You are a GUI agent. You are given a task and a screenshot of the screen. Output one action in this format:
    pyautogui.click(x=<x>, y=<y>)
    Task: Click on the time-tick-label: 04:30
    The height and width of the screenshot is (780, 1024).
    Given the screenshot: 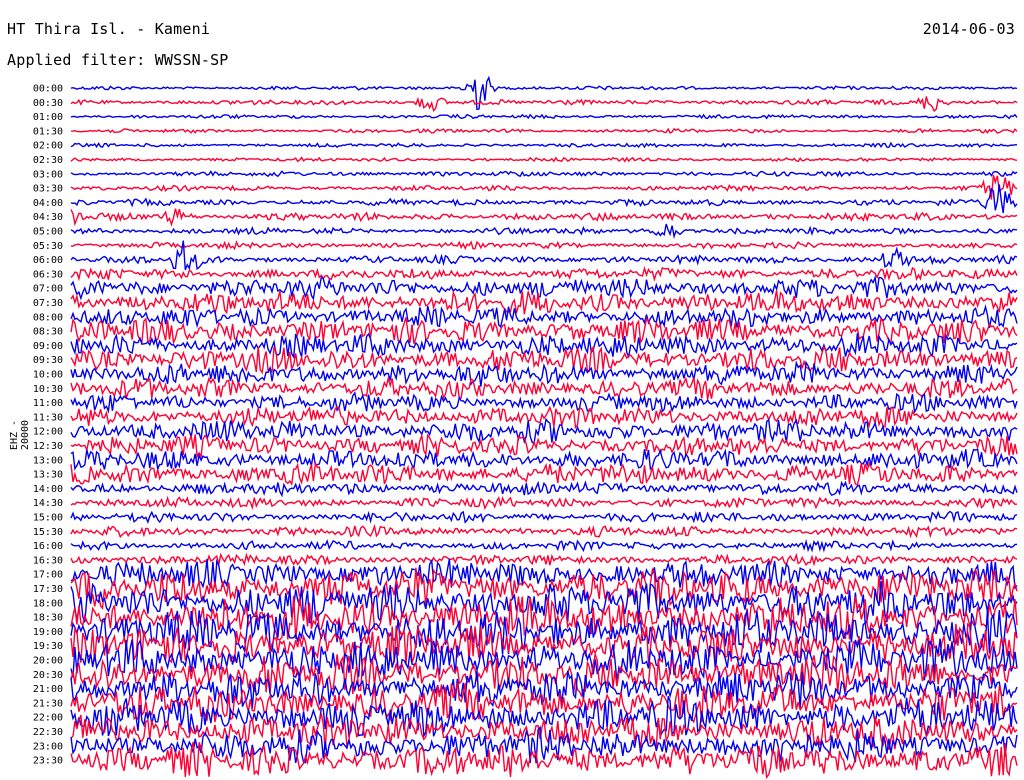 What is the action you would take?
    pyautogui.click(x=48, y=217)
    